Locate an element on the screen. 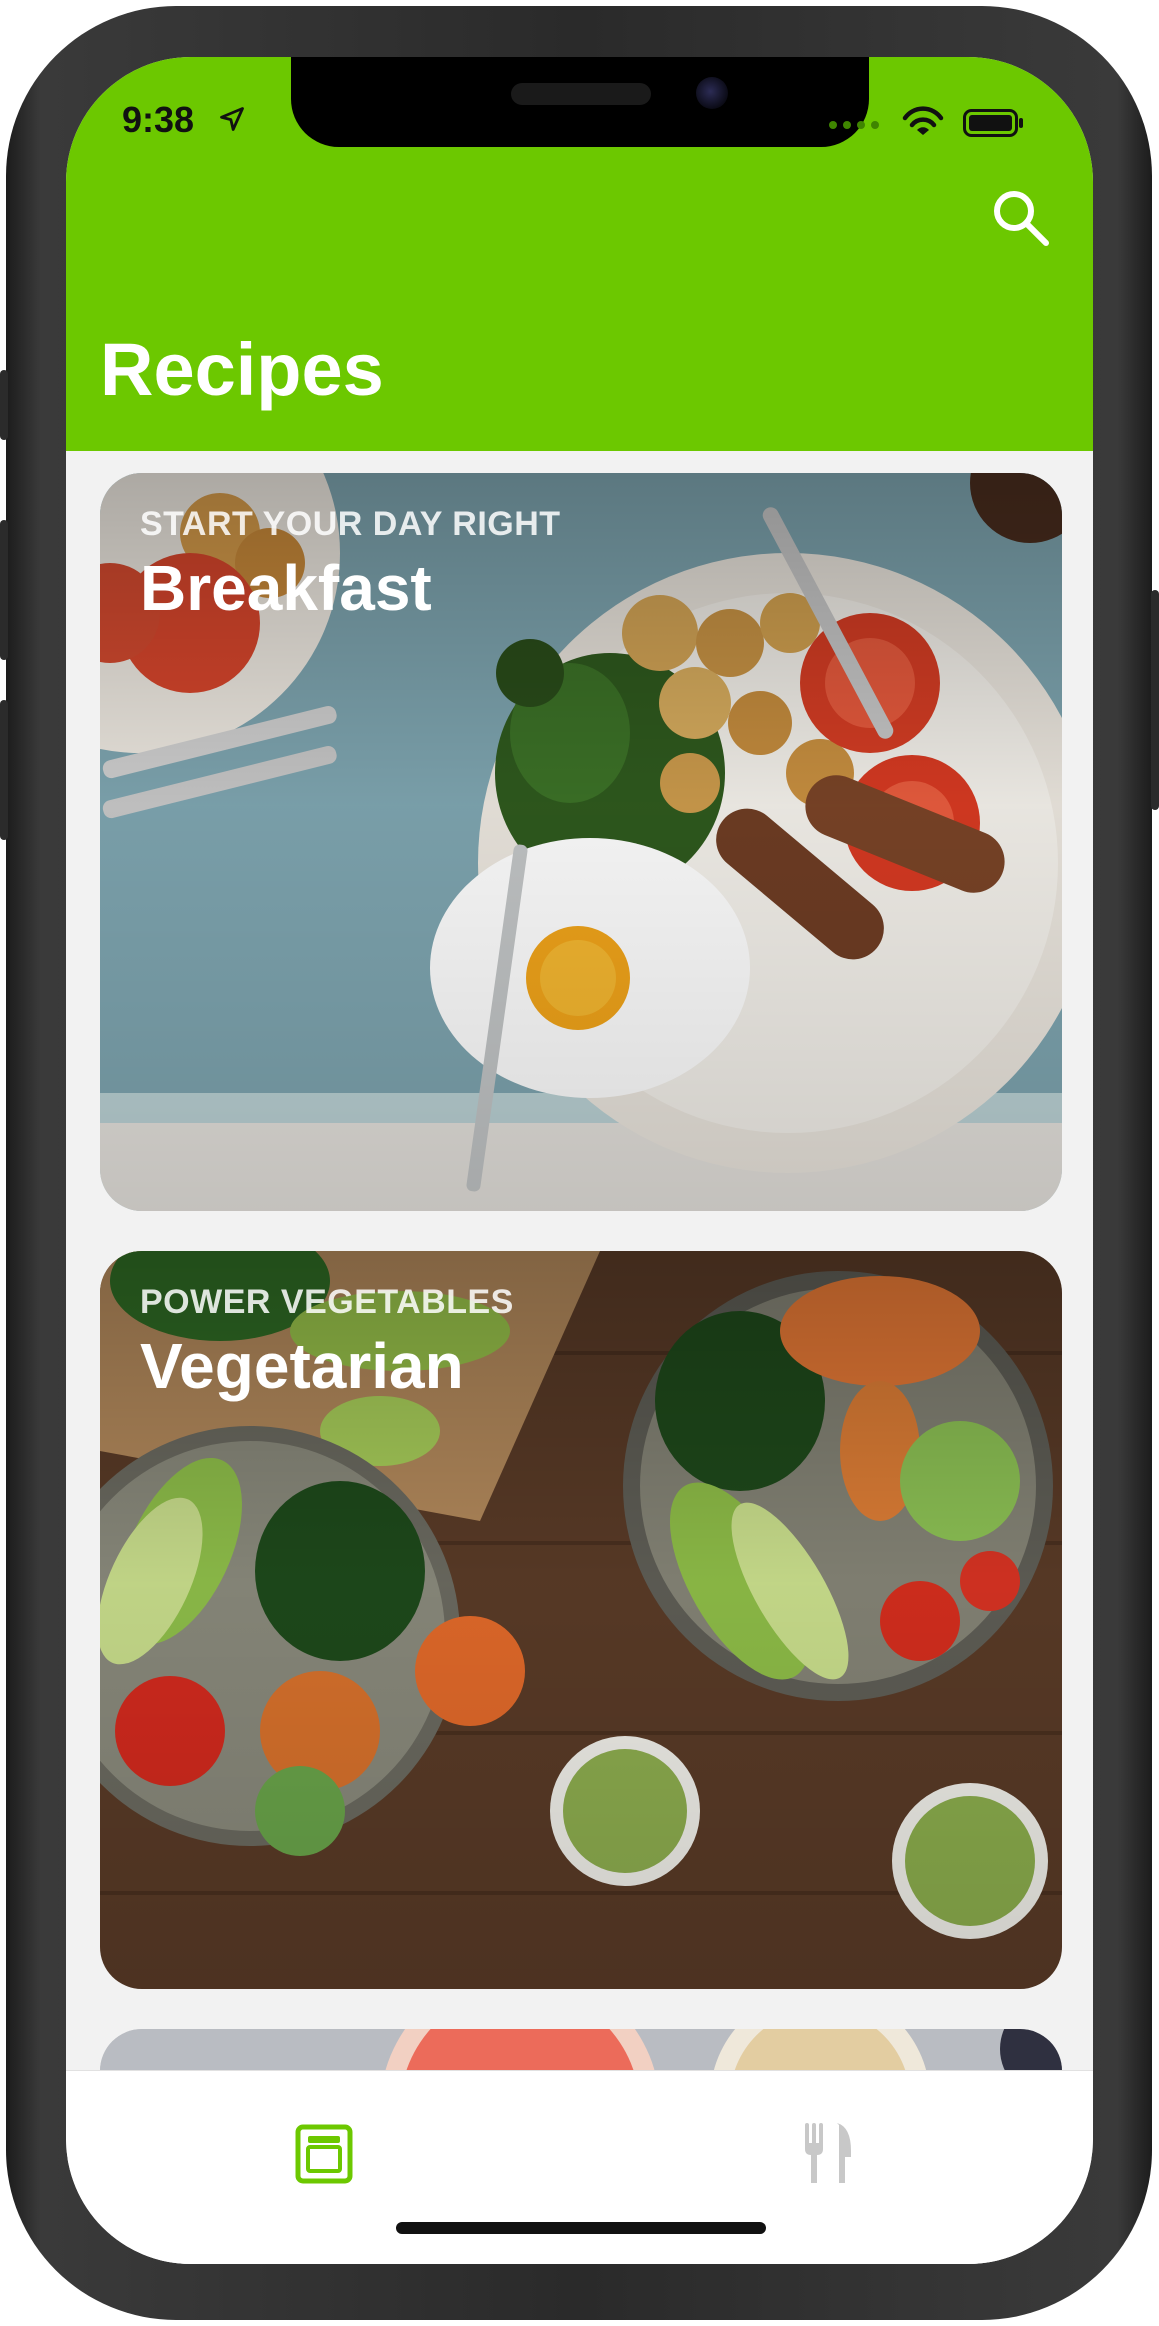 The width and height of the screenshot is (1159, 2326). location-arrow-icon is located at coordinates (232, 119).